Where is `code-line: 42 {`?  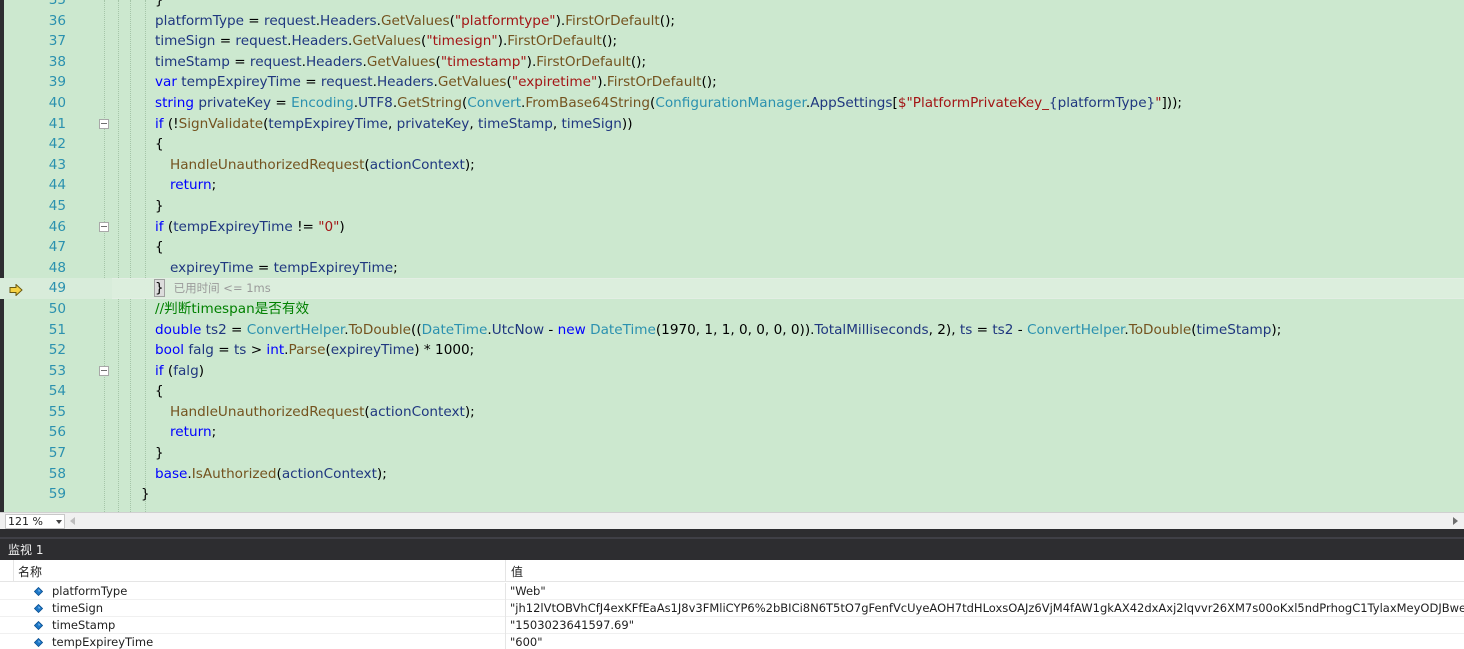
code-line: 42 { is located at coordinates (732, 144).